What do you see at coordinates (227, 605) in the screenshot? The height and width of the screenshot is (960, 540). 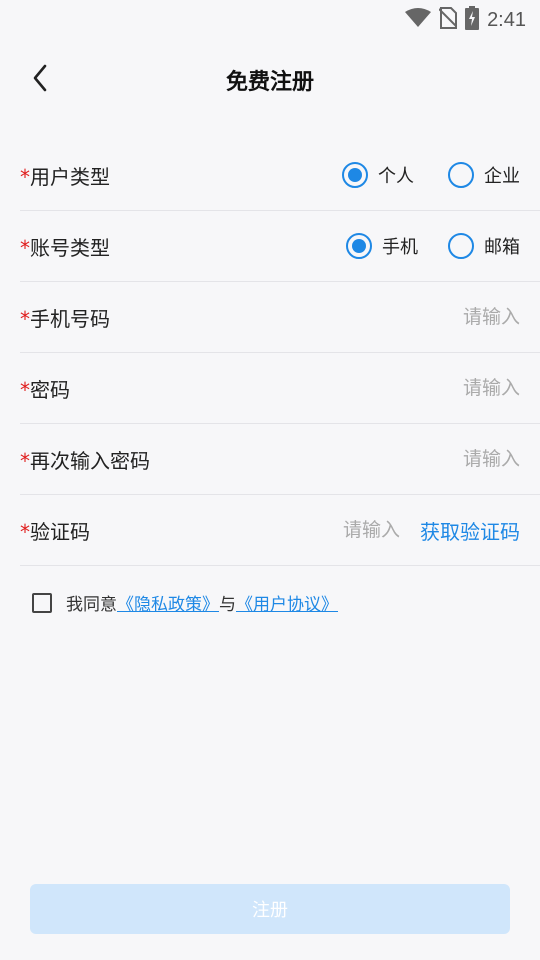 I see `agreement-joiner: 与` at bounding box center [227, 605].